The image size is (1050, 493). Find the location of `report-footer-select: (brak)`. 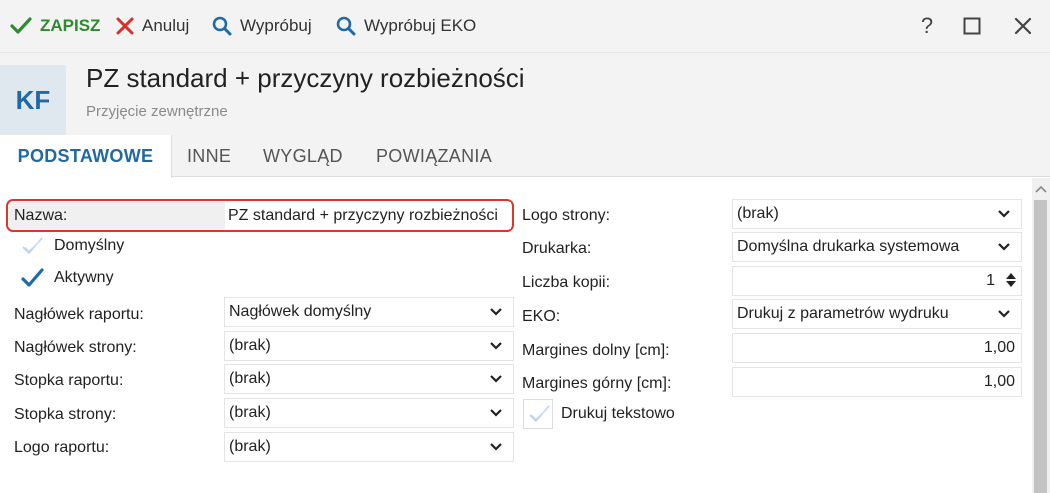

report-footer-select: (brak) is located at coordinates (369, 379).